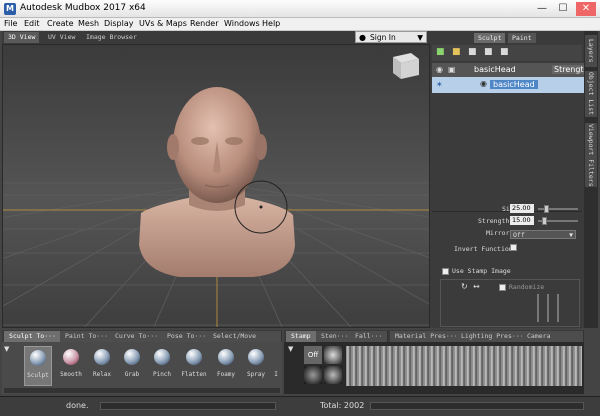  I want to click on tab-lighting-presets: Lighting Pres···, so click(493, 336).